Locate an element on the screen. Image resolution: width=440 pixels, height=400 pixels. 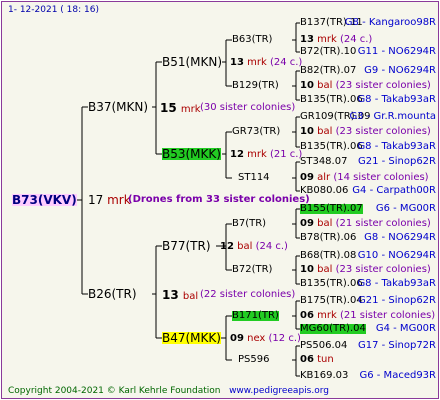
gen4-name: ST348.07 is located at coordinates (323, 162).